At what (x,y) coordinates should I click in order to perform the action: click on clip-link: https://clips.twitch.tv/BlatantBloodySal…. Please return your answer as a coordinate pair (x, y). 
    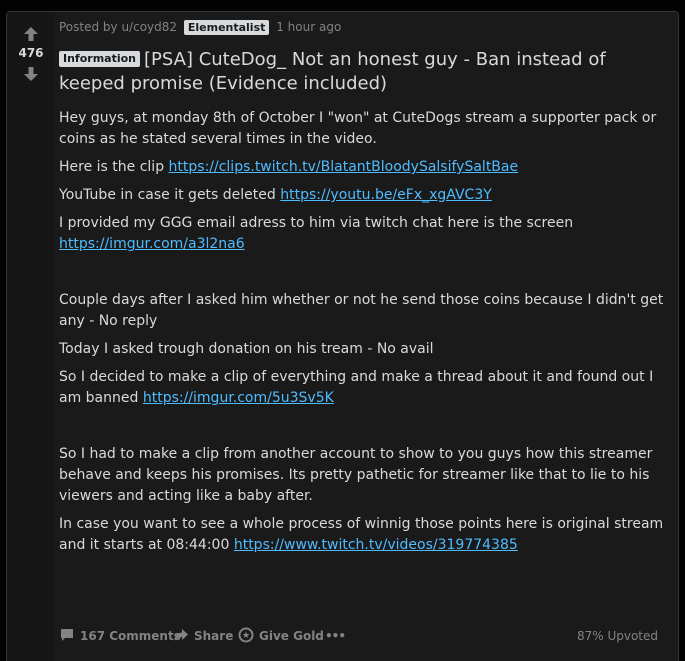
    Looking at the image, I should click on (344, 167).